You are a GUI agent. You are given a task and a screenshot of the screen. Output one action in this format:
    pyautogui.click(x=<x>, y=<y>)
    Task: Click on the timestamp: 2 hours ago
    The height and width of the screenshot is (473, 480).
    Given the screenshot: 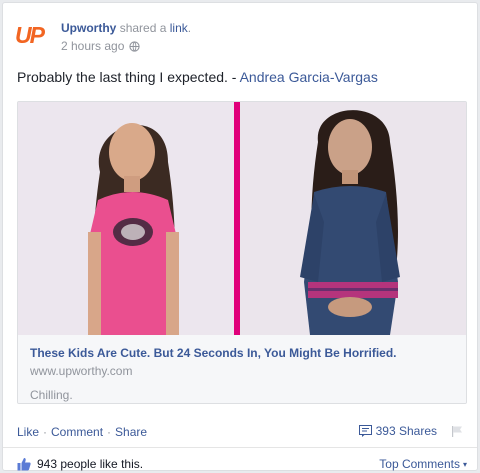 What is the action you would take?
    pyautogui.click(x=92, y=46)
    